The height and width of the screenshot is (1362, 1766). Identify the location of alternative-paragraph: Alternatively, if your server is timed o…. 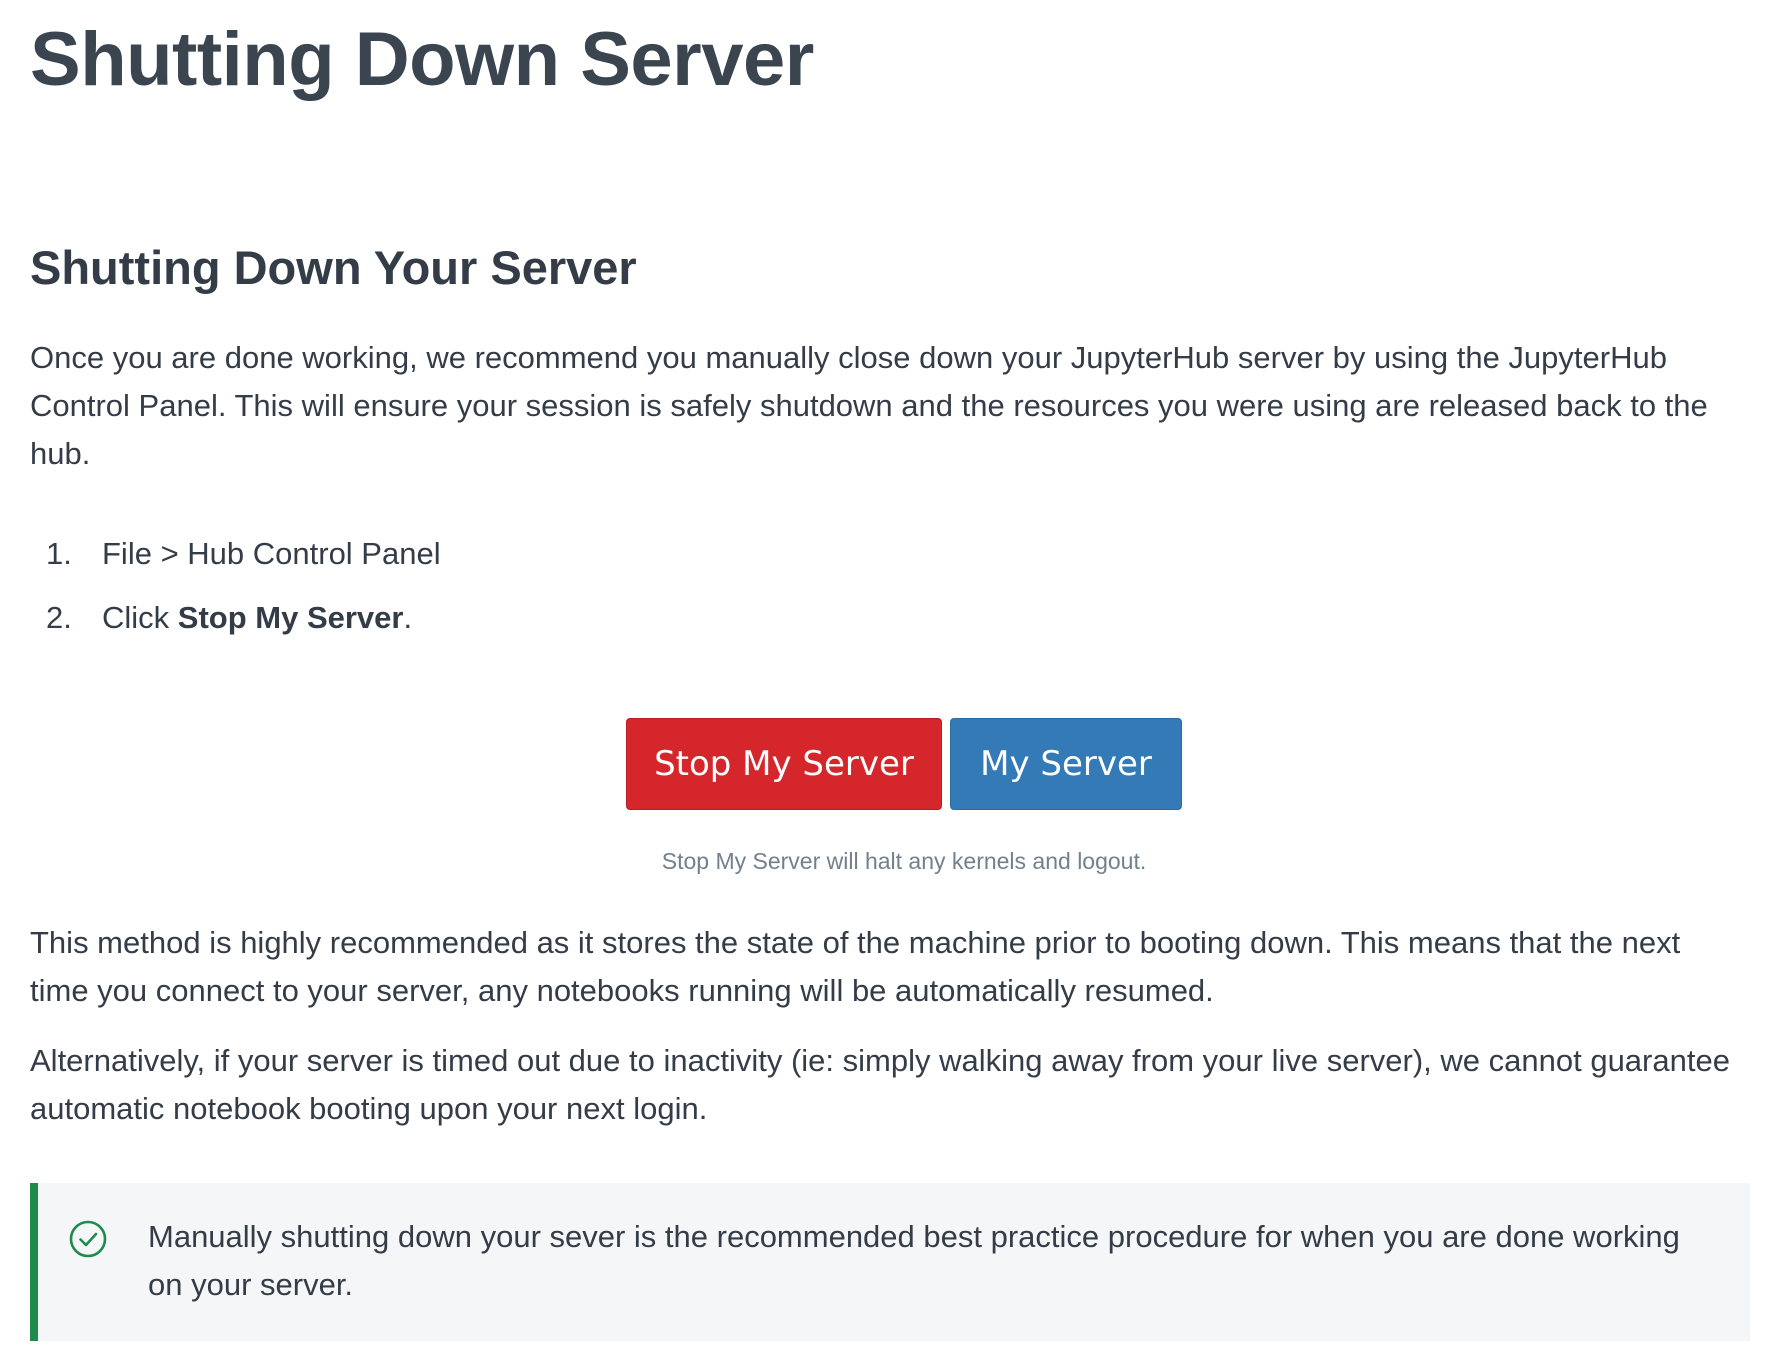
(880, 1084).